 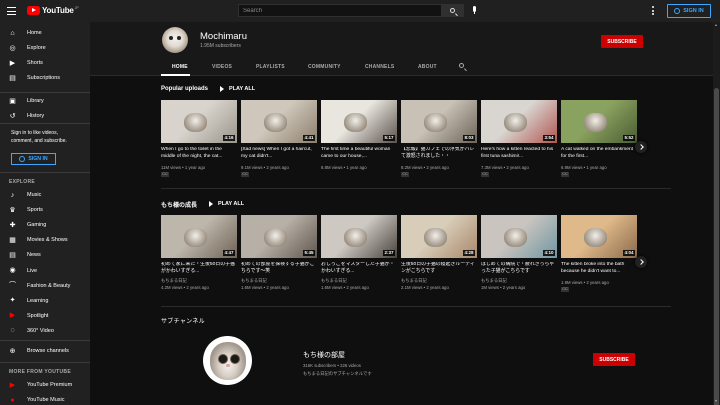 What do you see at coordinates (12, 316) in the screenshot?
I see `spotlight-icon: ▶` at bounding box center [12, 316].